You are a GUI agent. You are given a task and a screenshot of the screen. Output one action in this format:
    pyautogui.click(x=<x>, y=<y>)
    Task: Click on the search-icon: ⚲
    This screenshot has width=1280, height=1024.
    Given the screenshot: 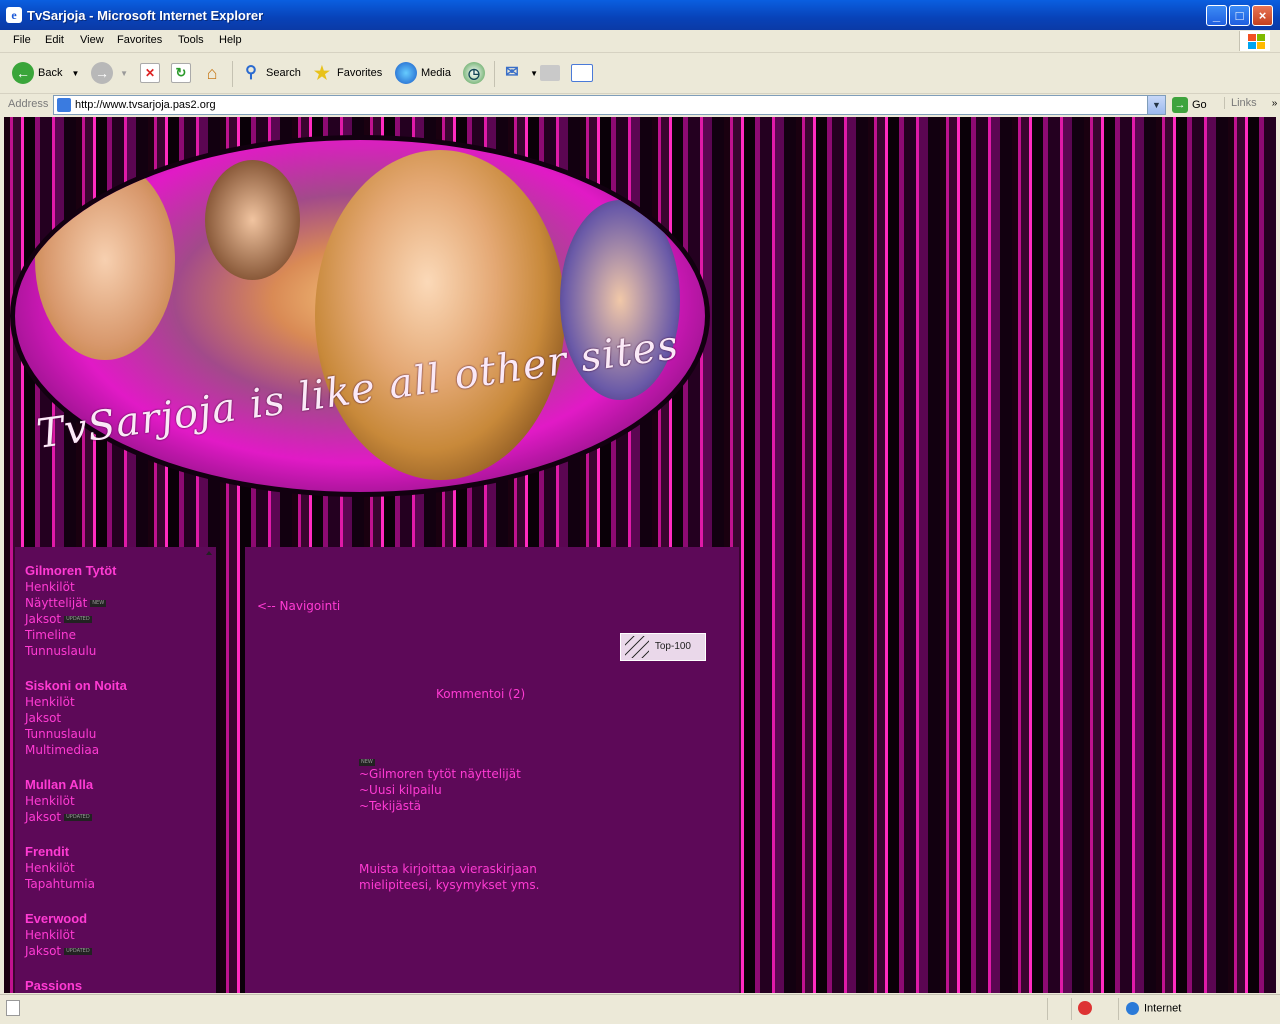 What is the action you would take?
    pyautogui.click(x=251, y=73)
    